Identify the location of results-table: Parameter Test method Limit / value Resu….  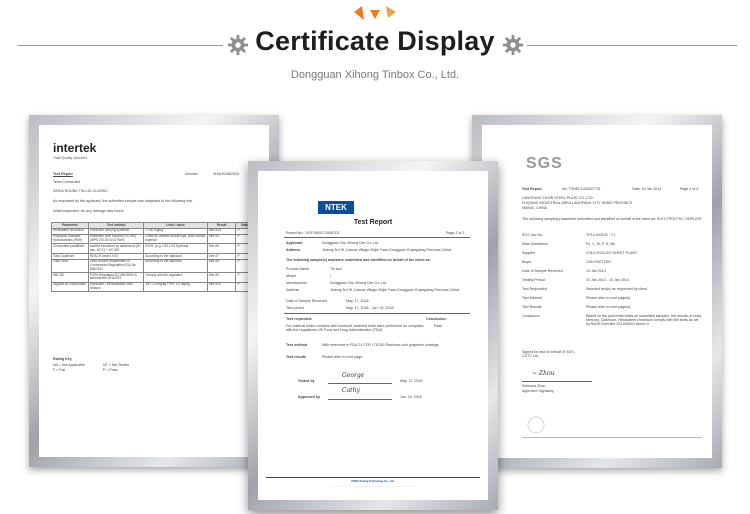
(154, 257).